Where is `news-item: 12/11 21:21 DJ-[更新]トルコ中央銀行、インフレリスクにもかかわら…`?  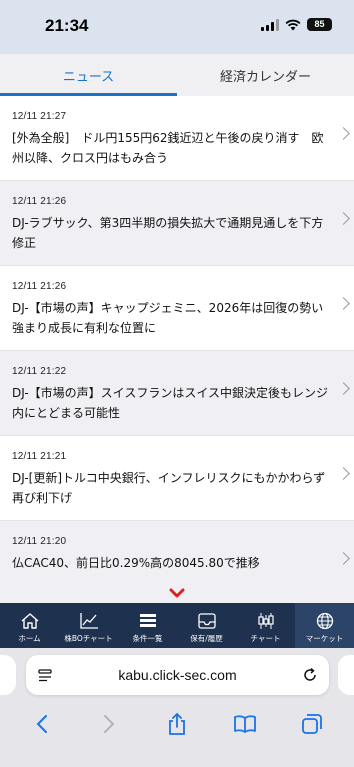
news-item: 12/11 21:21 DJ-[更新]トルコ中央銀行、インフレリスクにもかかわら… is located at coordinates (177, 478).